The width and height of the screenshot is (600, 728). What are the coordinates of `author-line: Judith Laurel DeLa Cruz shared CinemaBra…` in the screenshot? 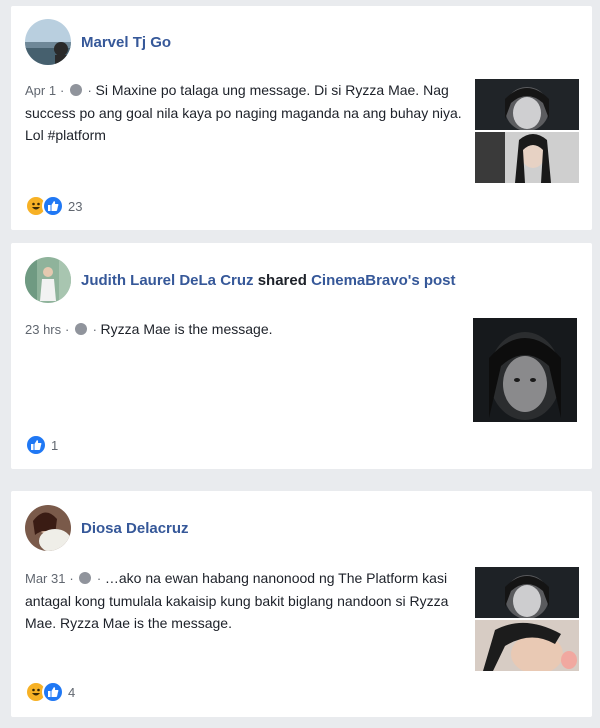 It's located at (268, 280).